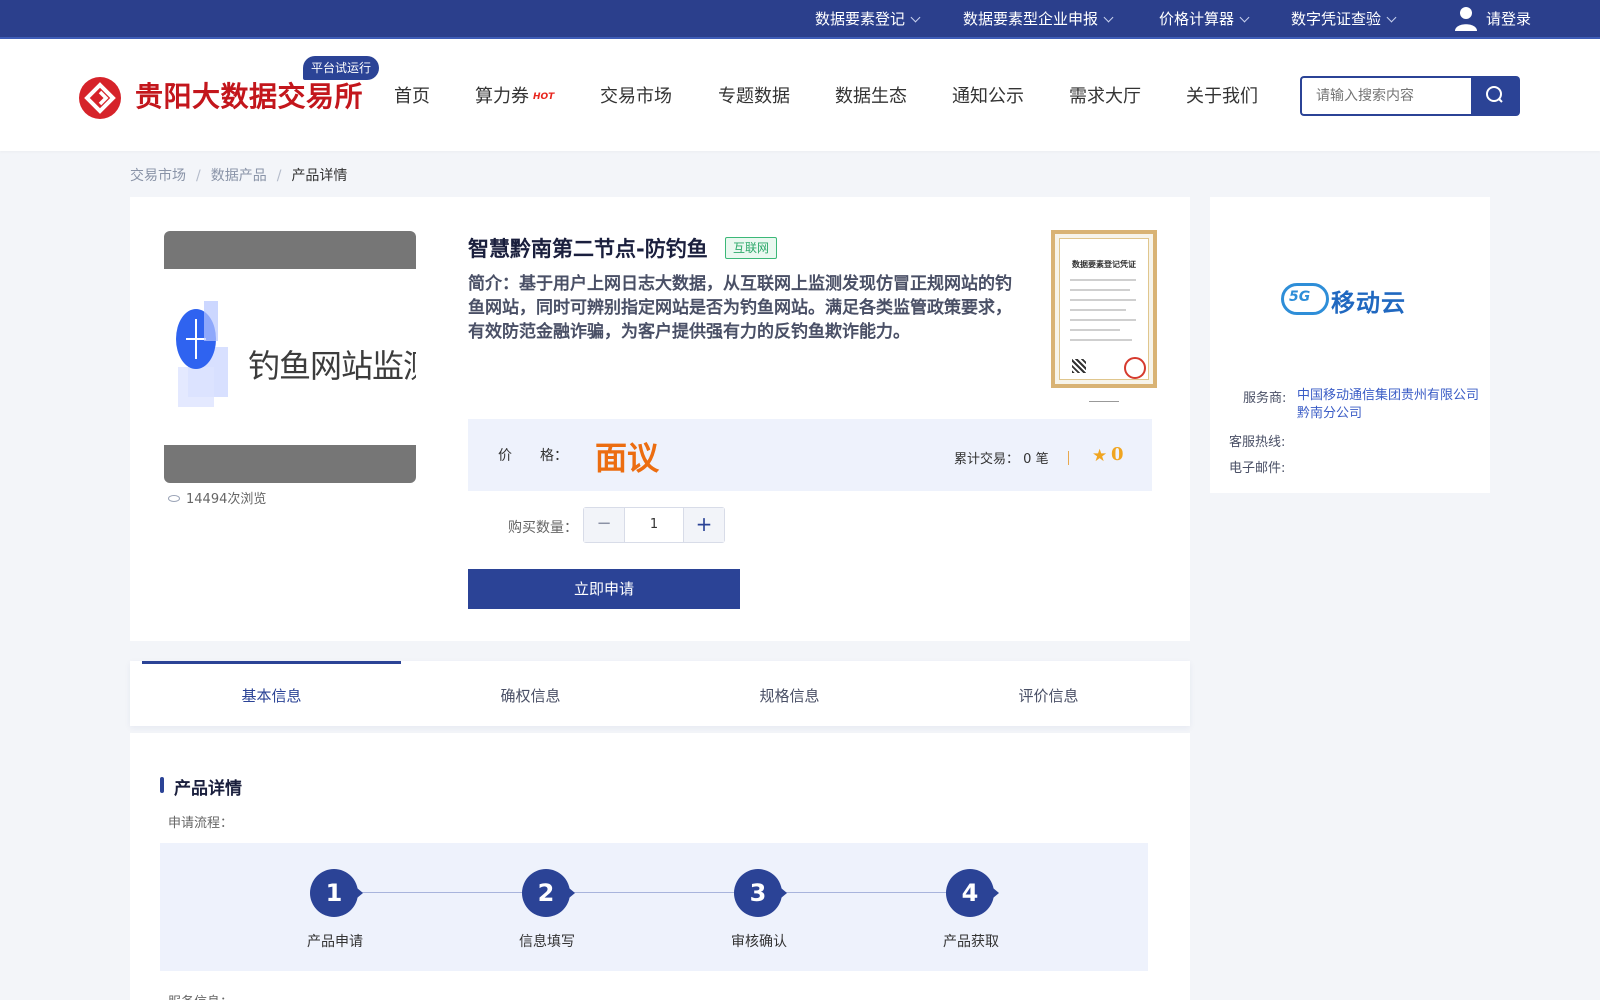 The image size is (1600, 1000). What do you see at coordinates (1508, 19) in the screenshot?
I see `login-link: 请登录` at bounding box center [1508, 19].